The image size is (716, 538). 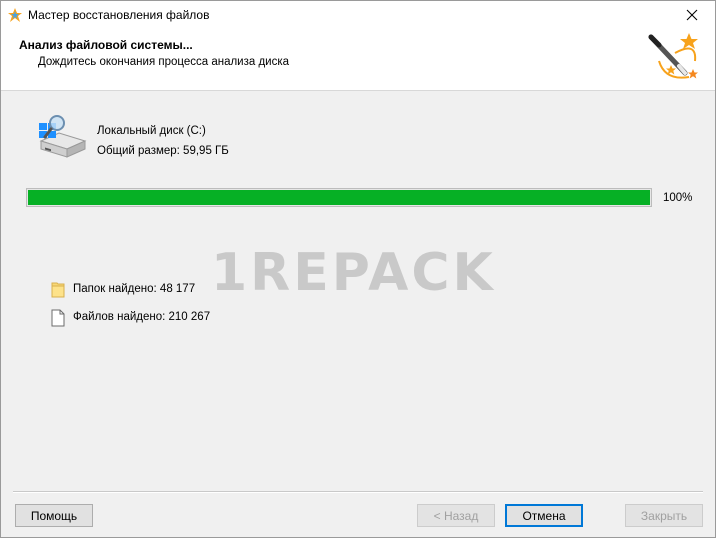 I want to click on window-title: Мастер восстановления файлов, so click(x=119, y=15).